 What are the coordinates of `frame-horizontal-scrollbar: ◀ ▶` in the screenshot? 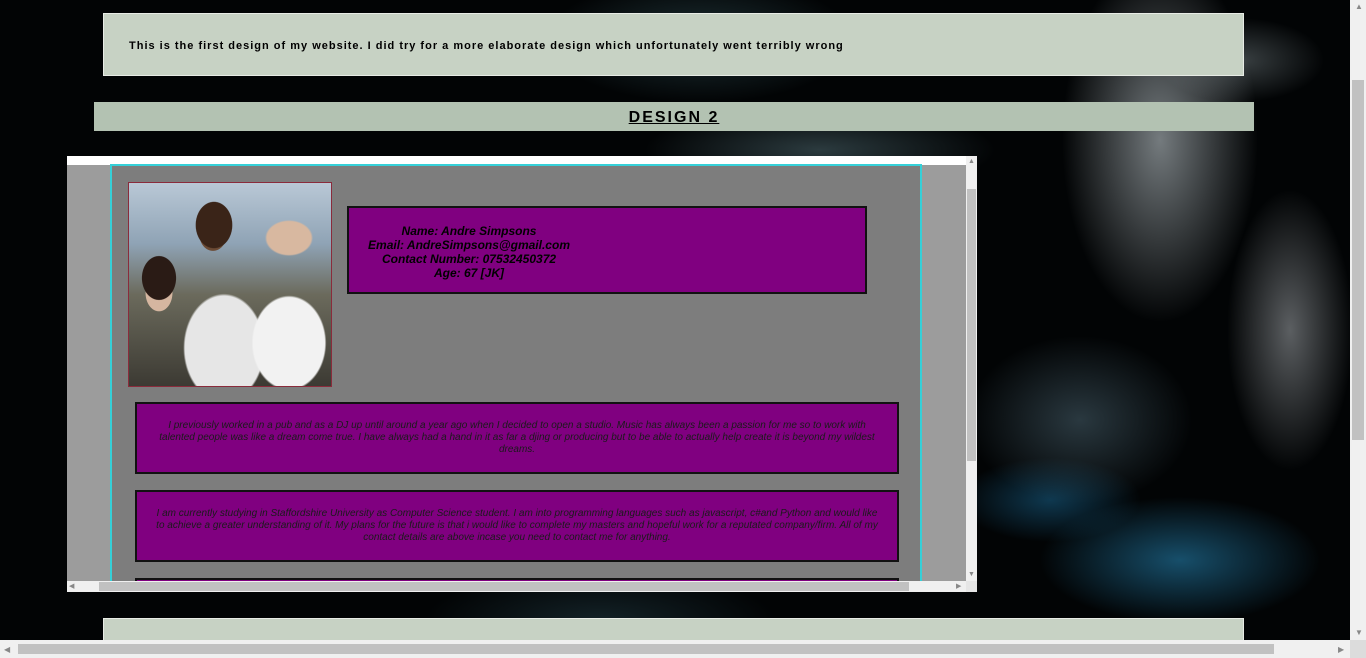 It's located at (516, 586).